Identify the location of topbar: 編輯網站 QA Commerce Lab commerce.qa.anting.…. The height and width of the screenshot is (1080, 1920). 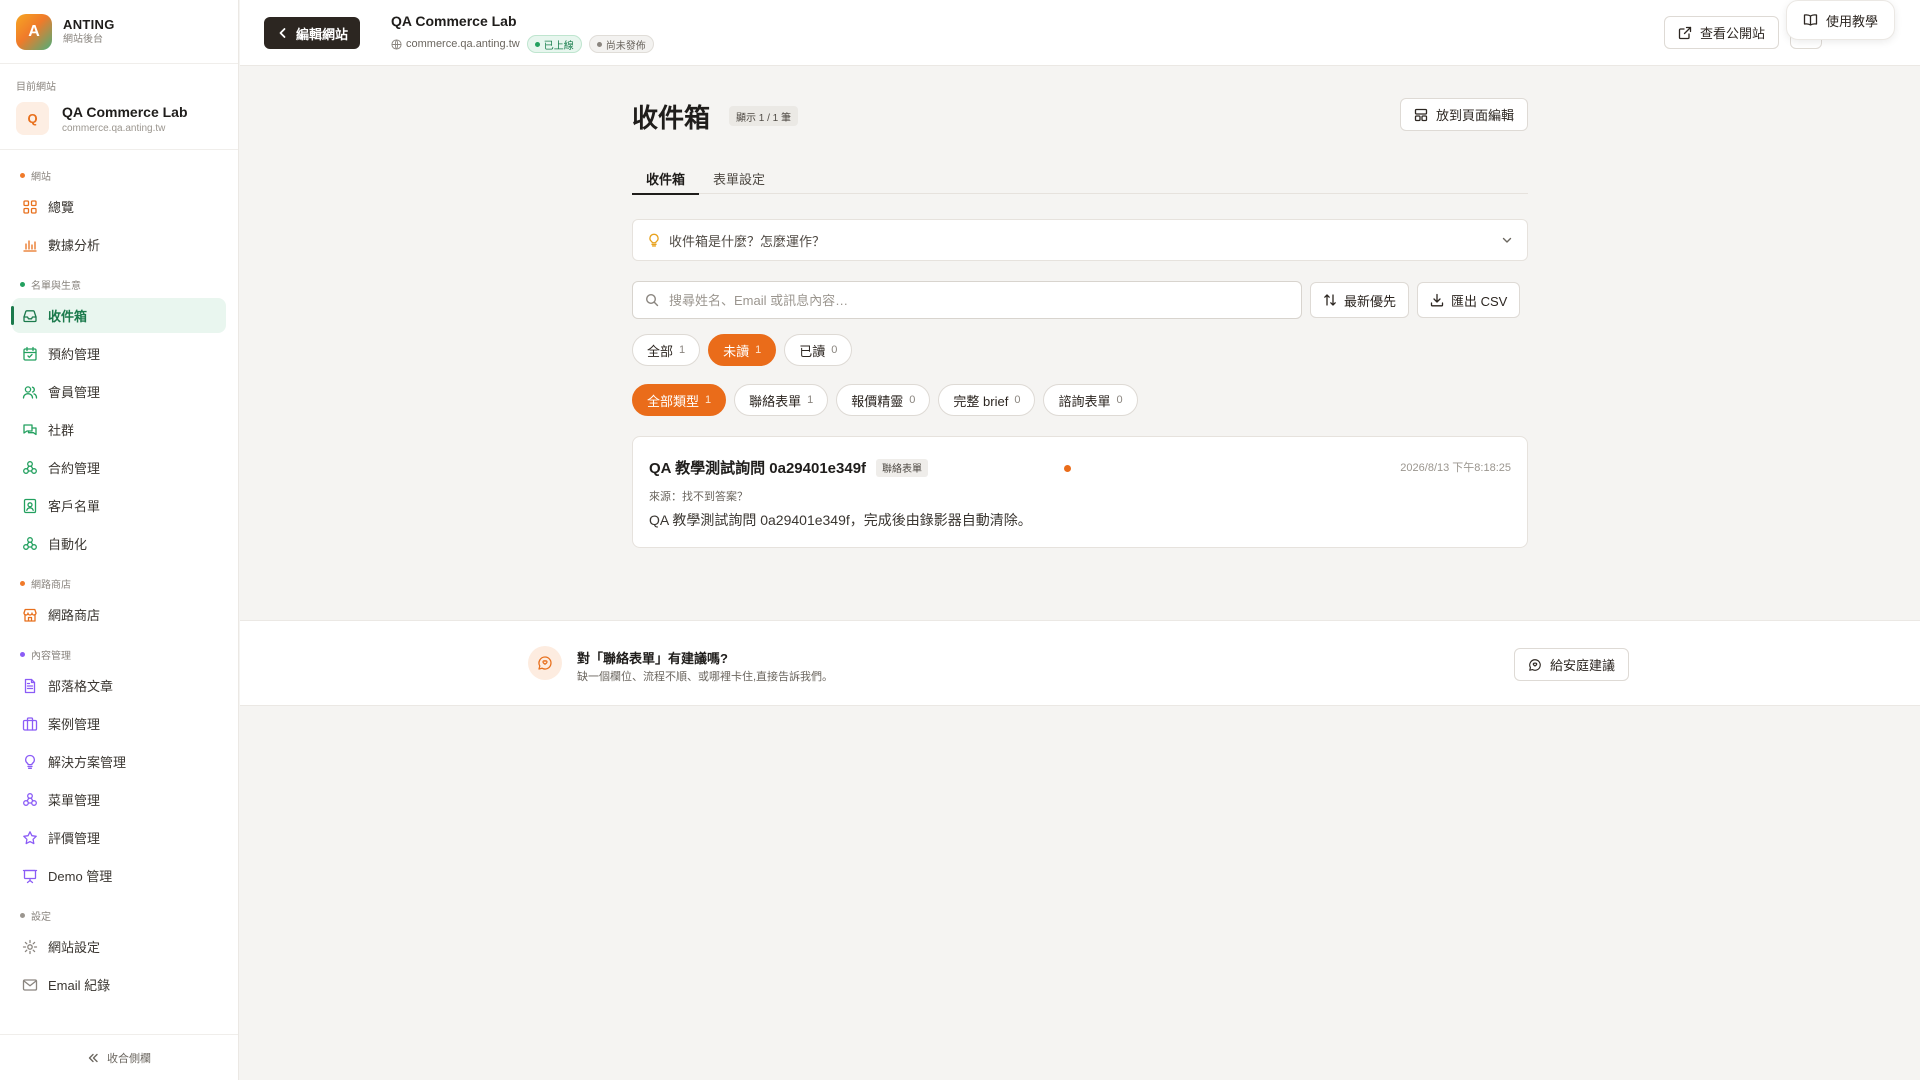
(1080, 33).